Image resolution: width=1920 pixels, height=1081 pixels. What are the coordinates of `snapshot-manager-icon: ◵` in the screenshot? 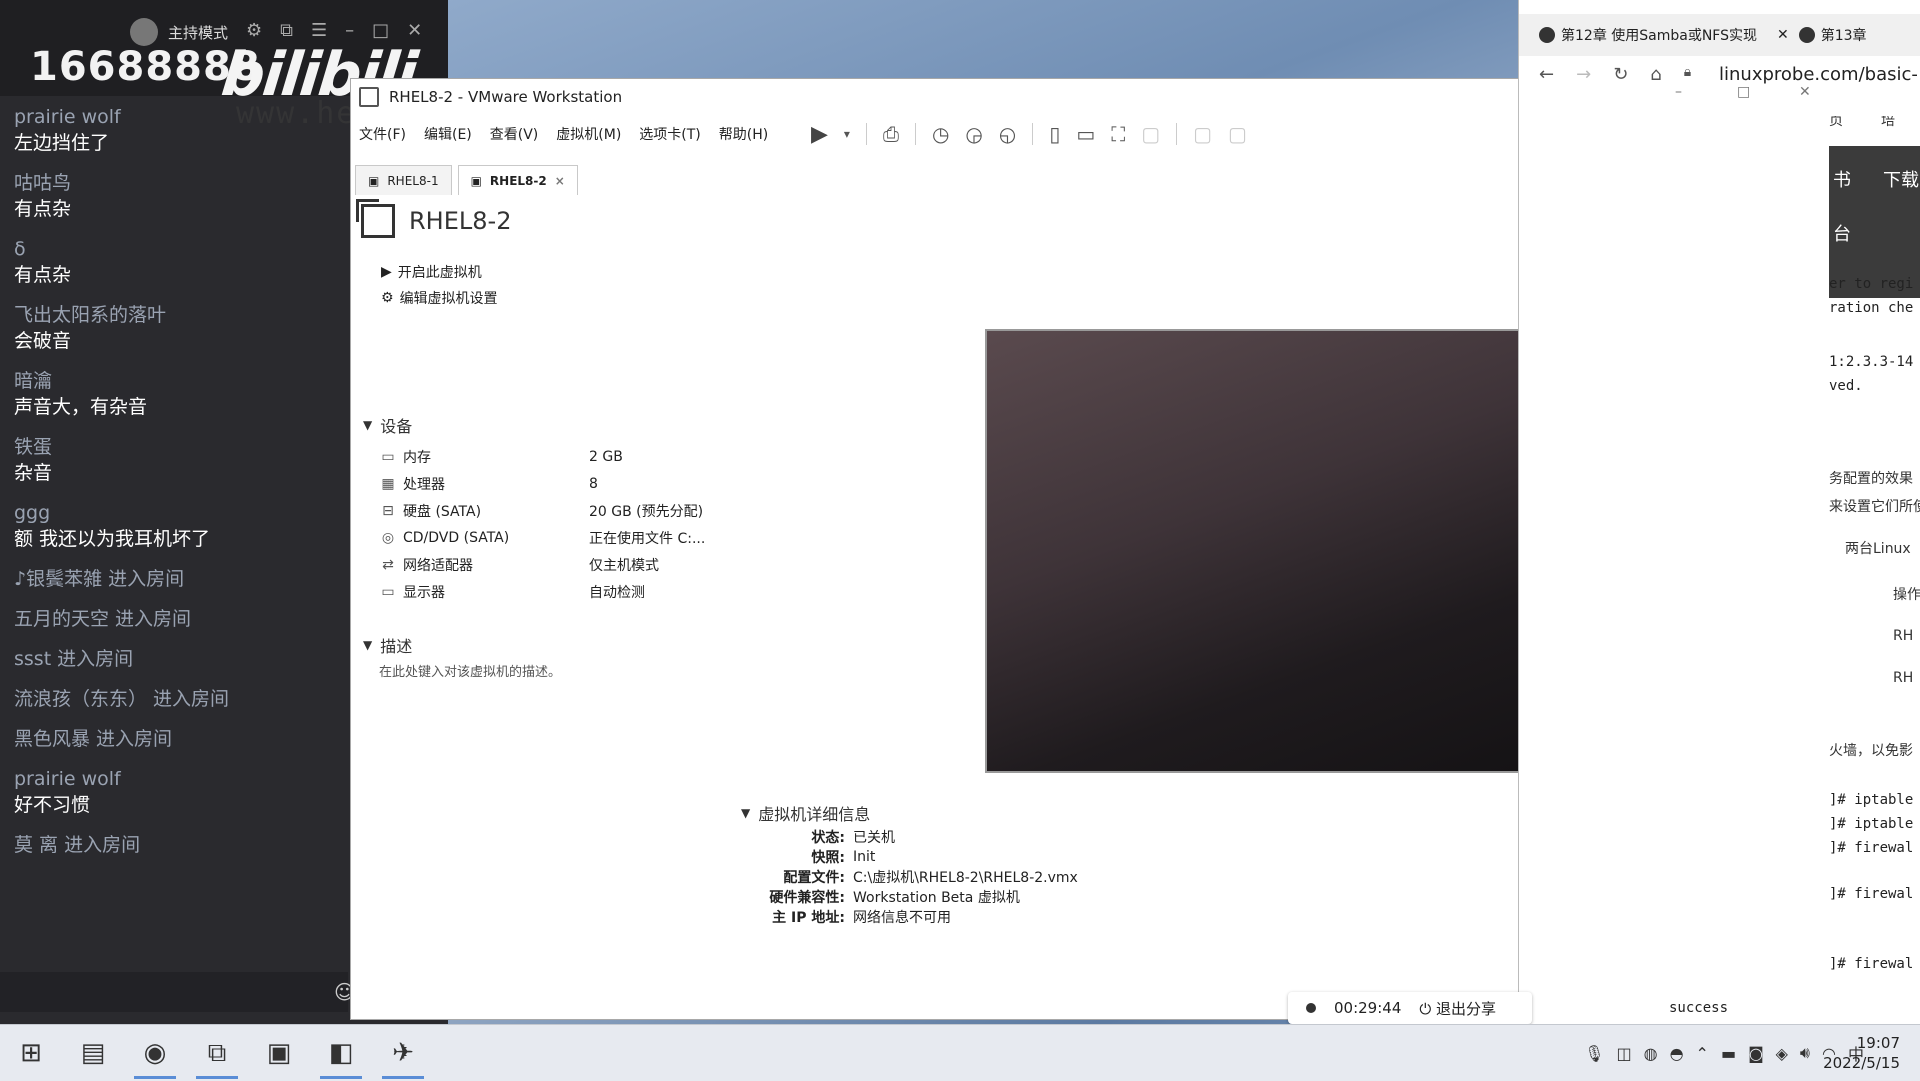 It's located at (1007, 134).